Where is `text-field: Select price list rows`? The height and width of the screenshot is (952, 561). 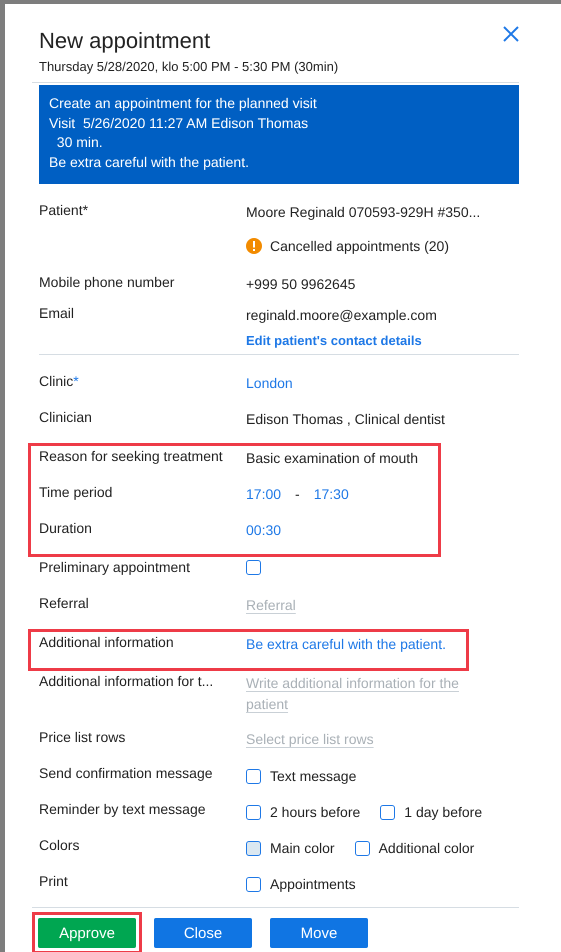
text-field: Select price list rows is located at coordinates (310, 739).